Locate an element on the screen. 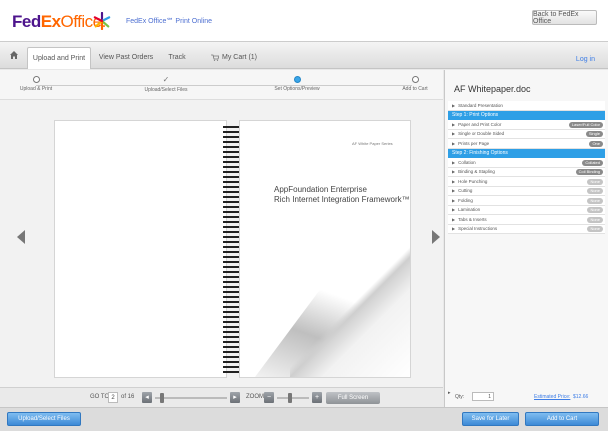 The width and height of the screenshot is (608, 431). page-total: of 16 is located at coordinates (128, 397).